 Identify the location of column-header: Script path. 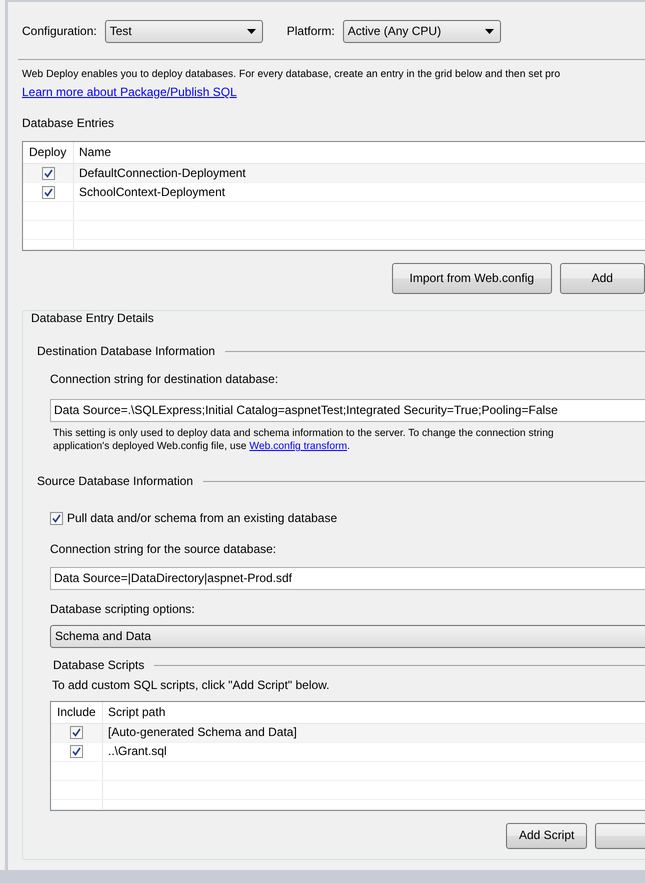
(134, 712).